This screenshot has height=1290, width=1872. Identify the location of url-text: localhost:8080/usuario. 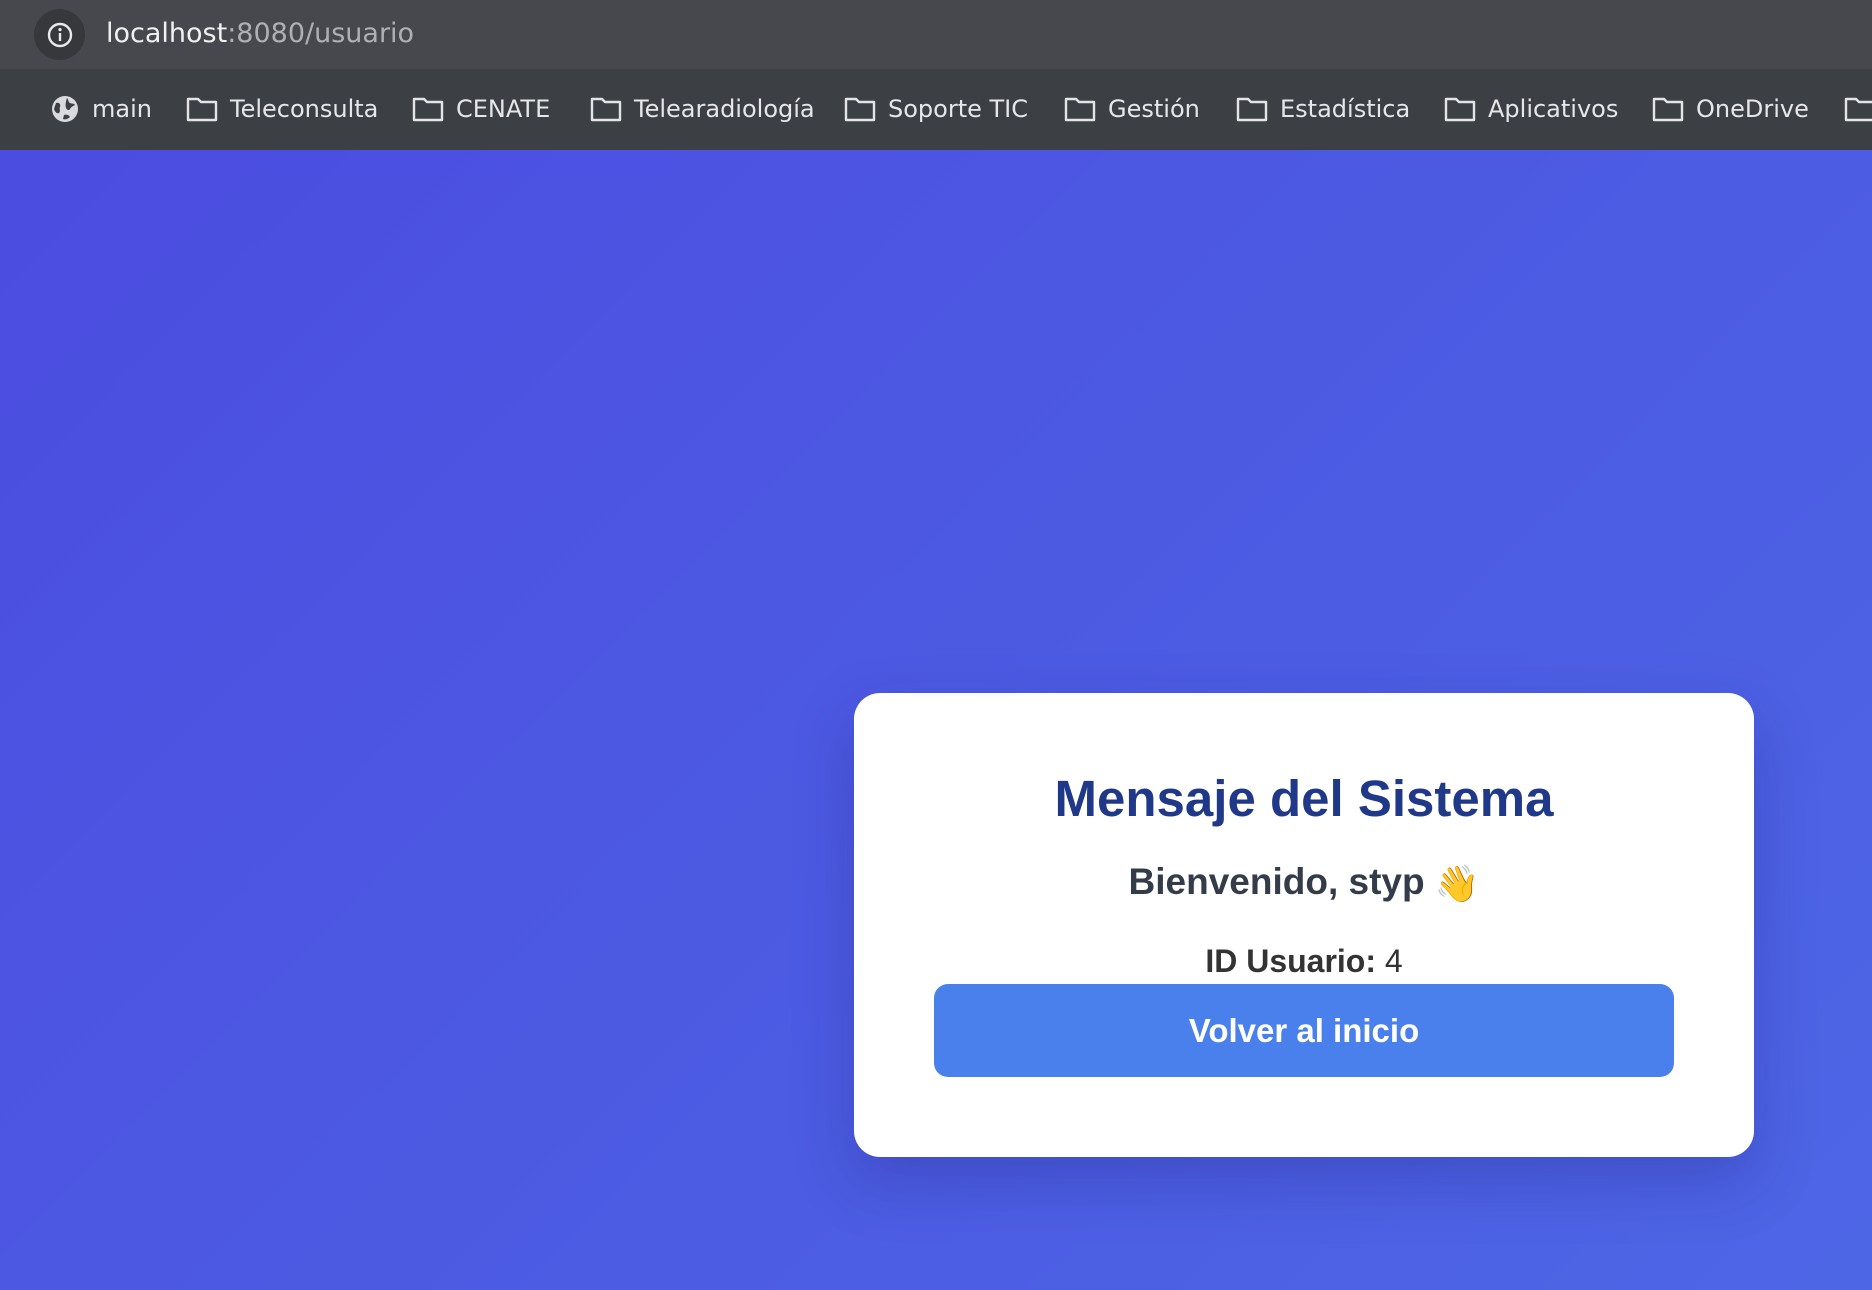
(260, 34).